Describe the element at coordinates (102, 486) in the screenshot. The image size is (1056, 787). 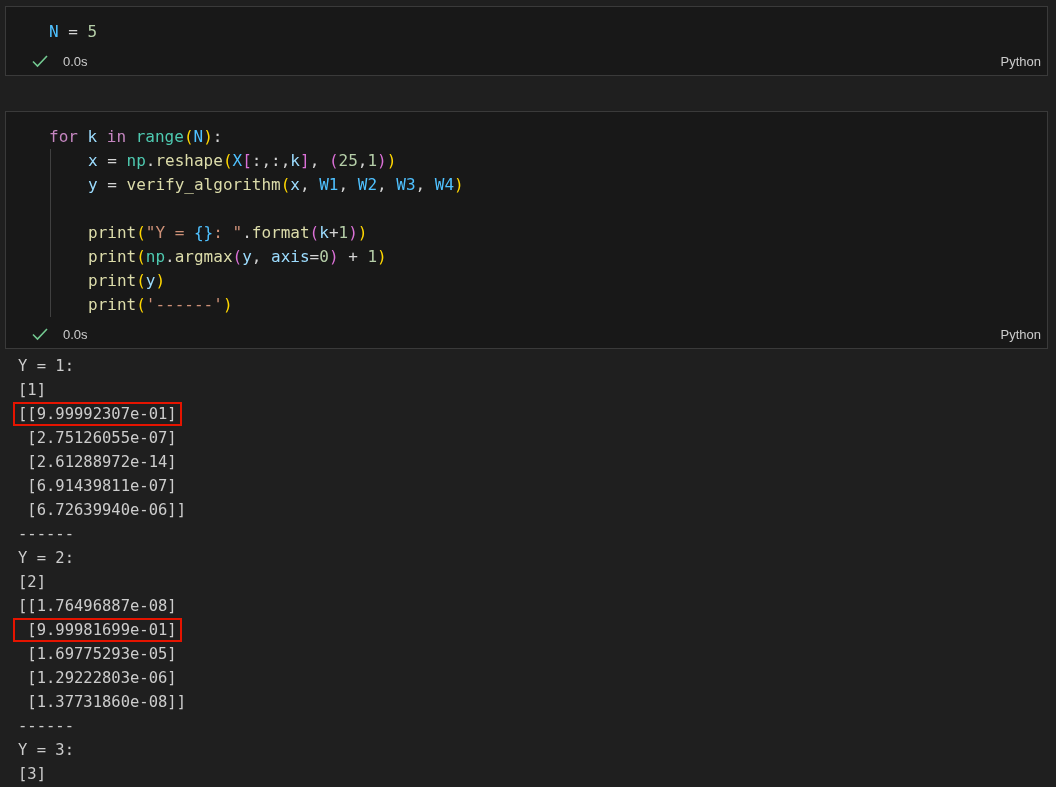
I see `output-line: [6.91439811e-07]` at that location.